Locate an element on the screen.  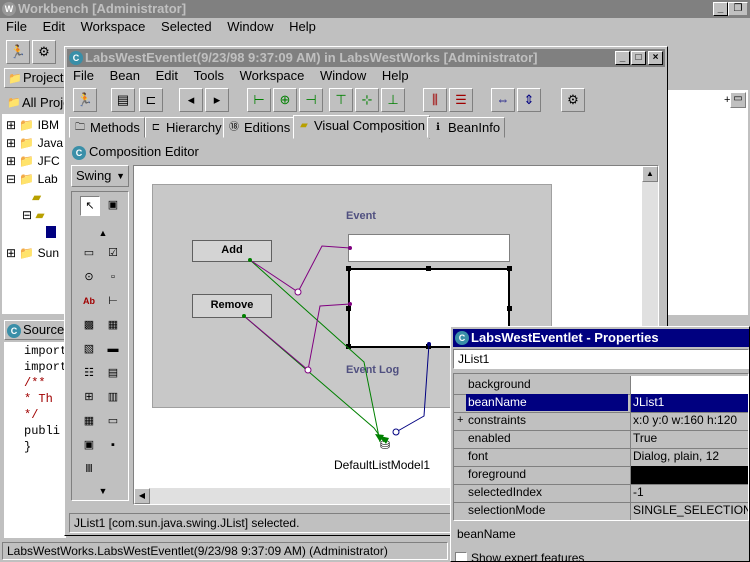
tab-editions: ⑱ Editions is located at coordinates (259, 127).